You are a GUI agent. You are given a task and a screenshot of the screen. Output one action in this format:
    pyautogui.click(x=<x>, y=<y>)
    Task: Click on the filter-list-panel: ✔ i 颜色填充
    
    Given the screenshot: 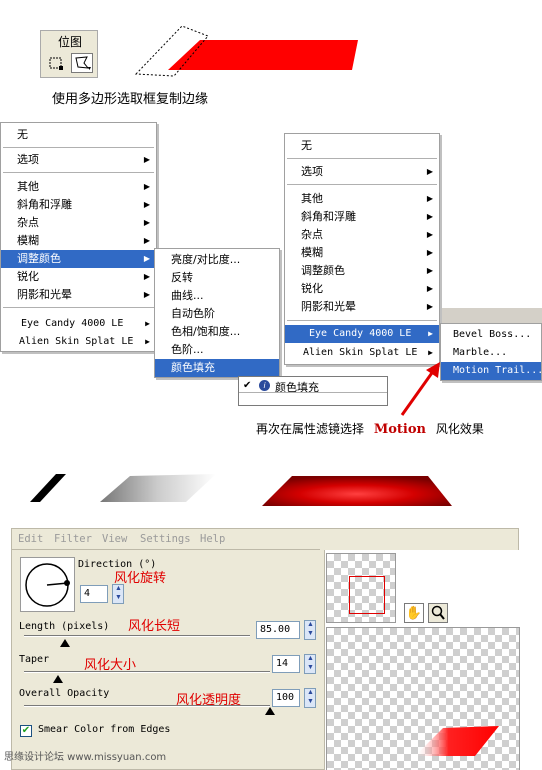 What is the action you would take?
    pyautogui.click(x=313, y=391)
    